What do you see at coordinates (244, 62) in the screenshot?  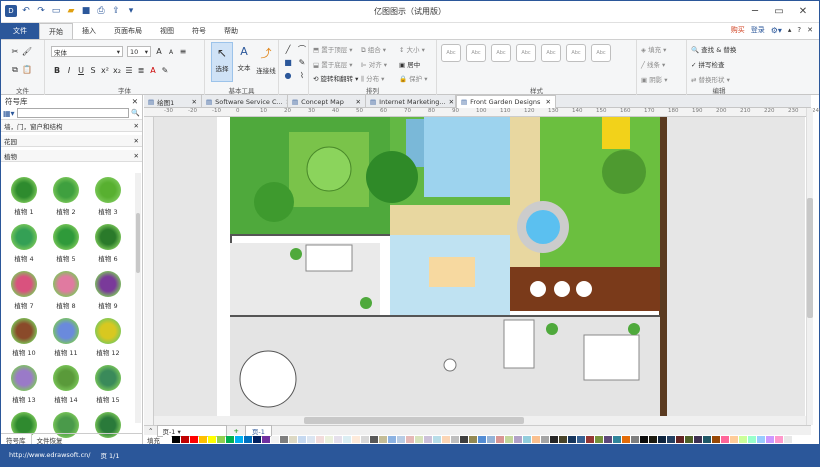 I see `text-tool: A 文本` at bounding box center [244, 62].